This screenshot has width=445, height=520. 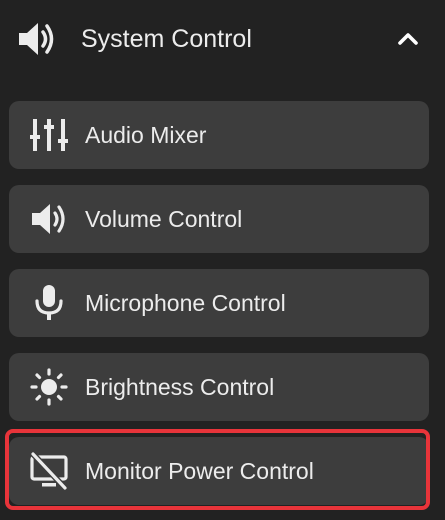 I want to click on menu-item-microphone-control: Microphone Control, so click(x=219, y=303).